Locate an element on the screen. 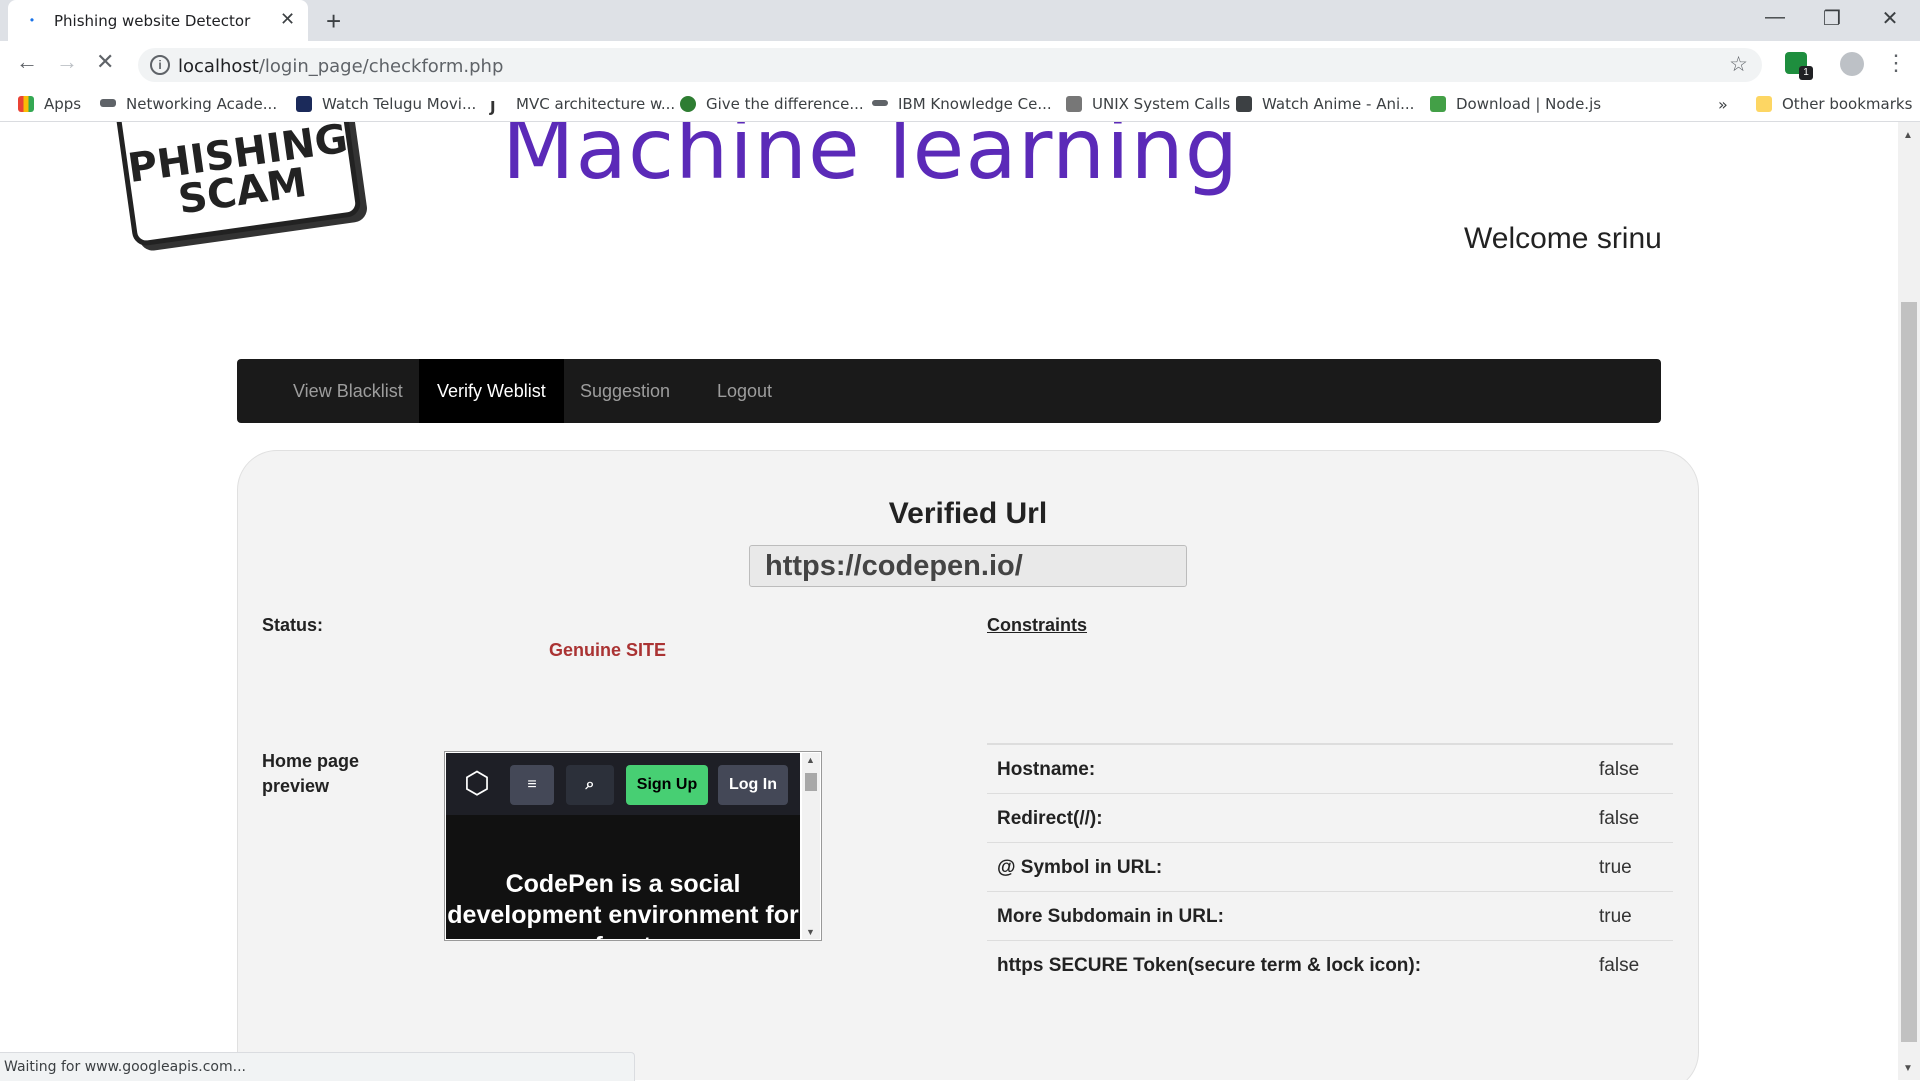  table-row: More Subdomain in URL: true is located at coordinates (1330, 916).